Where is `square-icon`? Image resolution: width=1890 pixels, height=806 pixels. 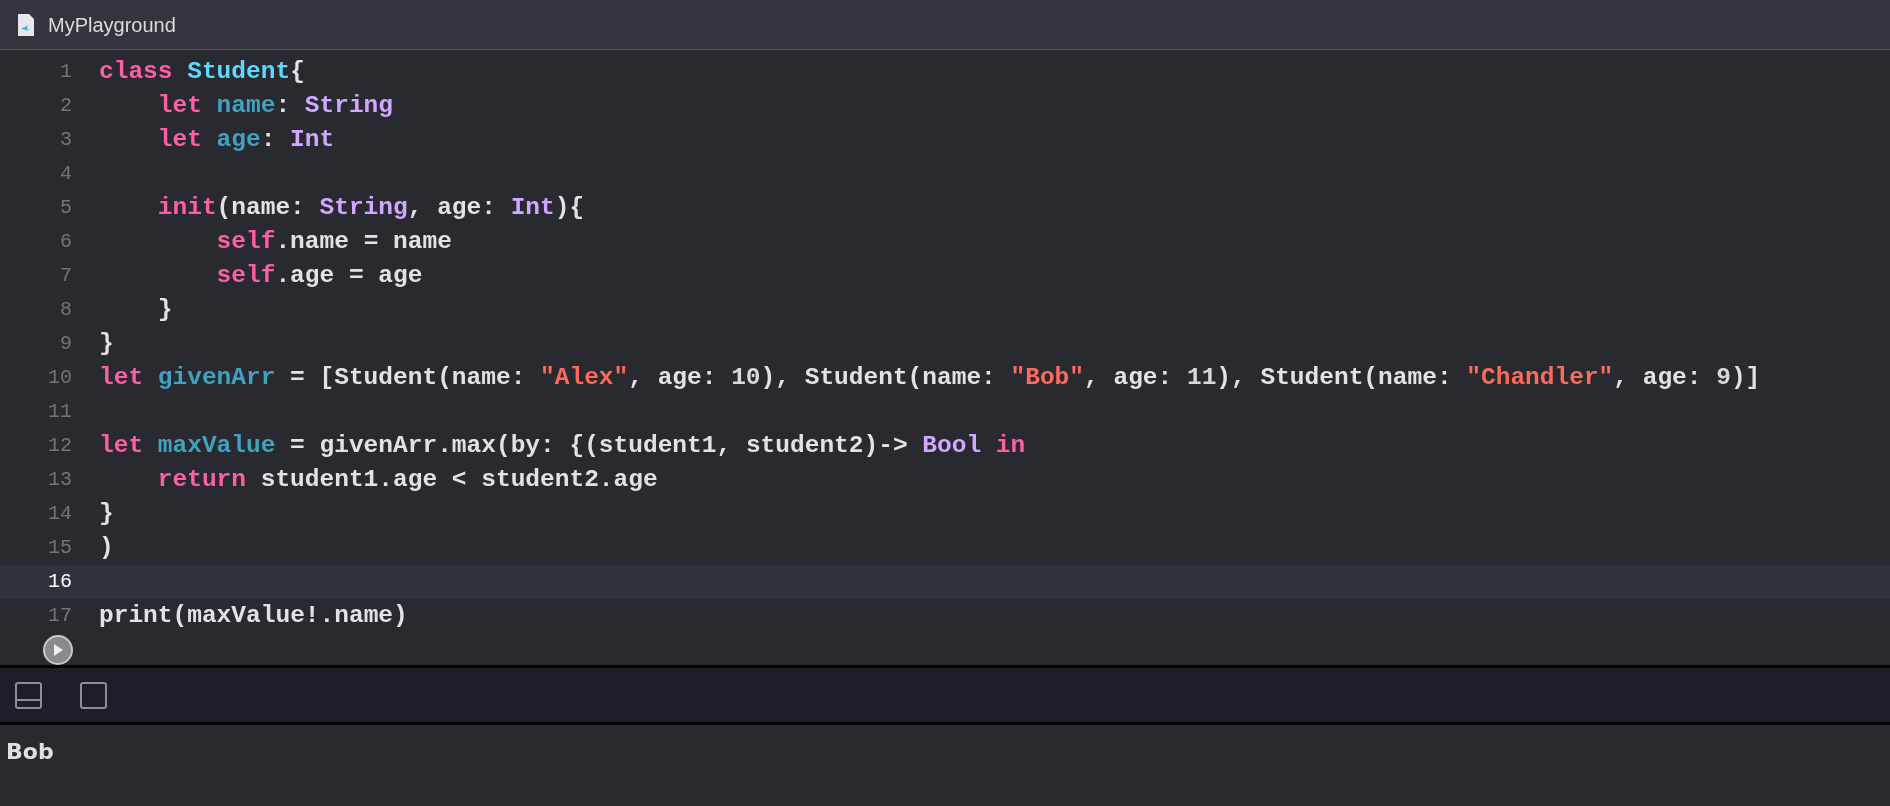
square-icon is located at coordinates (93, 695).